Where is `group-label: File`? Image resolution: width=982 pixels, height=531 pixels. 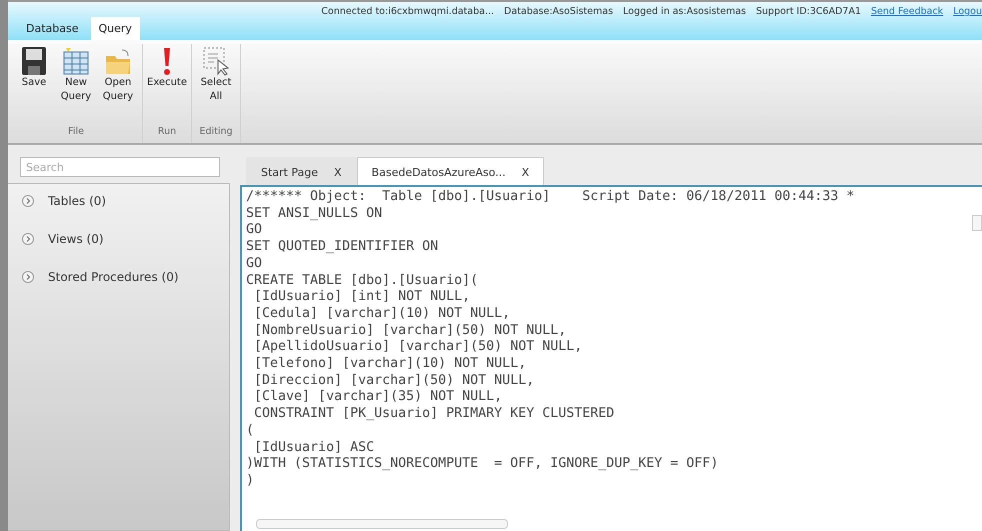
group-label: File is located at coordinates (76, 132).